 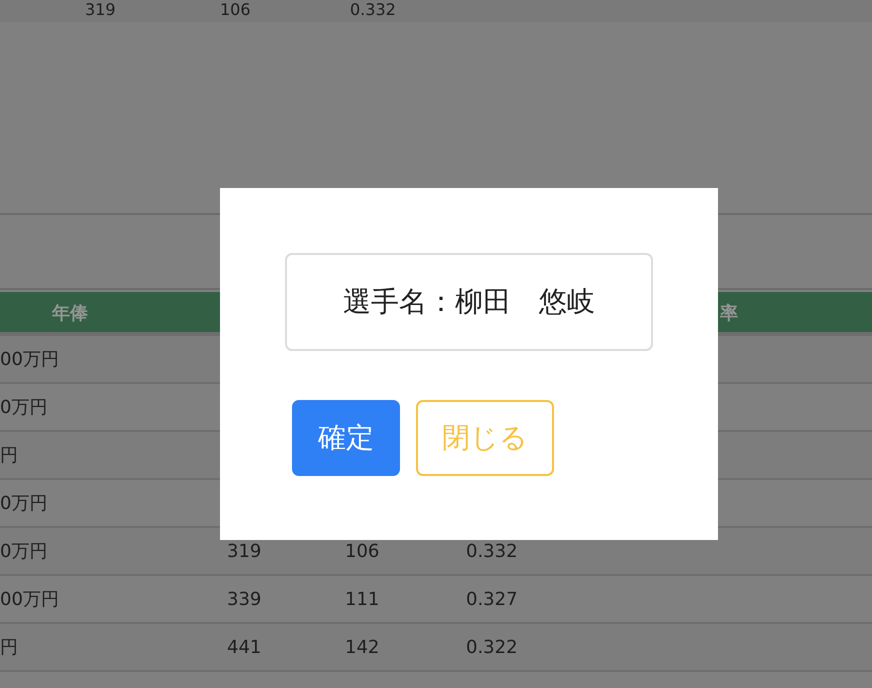 I want to click on table-cell: 0.332, so click(x=373, y=10).